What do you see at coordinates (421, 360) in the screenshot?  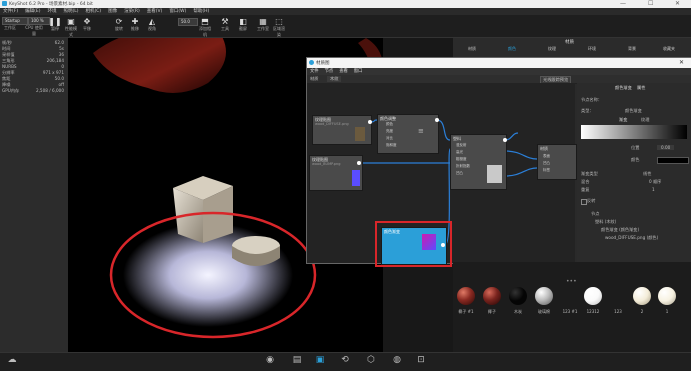 I see `screenshot-icon: ⊡` at bounding box center [421, 360].